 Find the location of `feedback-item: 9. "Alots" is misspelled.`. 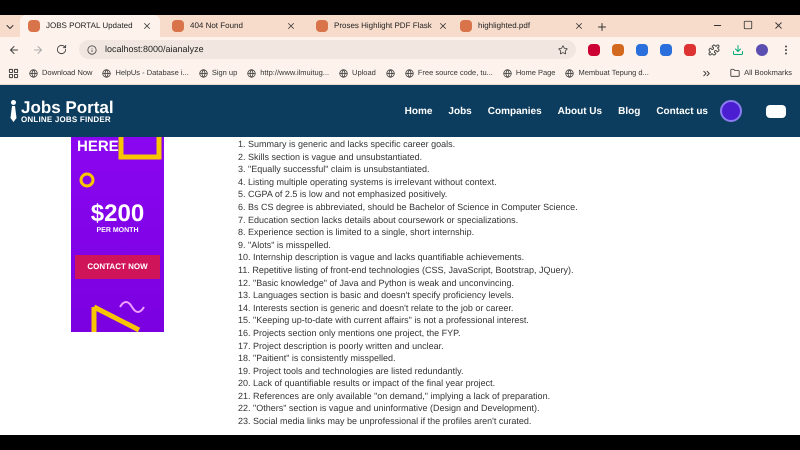

feedback-item: 9. "Alots" is misspelled. is located at coordinates (285, 245).